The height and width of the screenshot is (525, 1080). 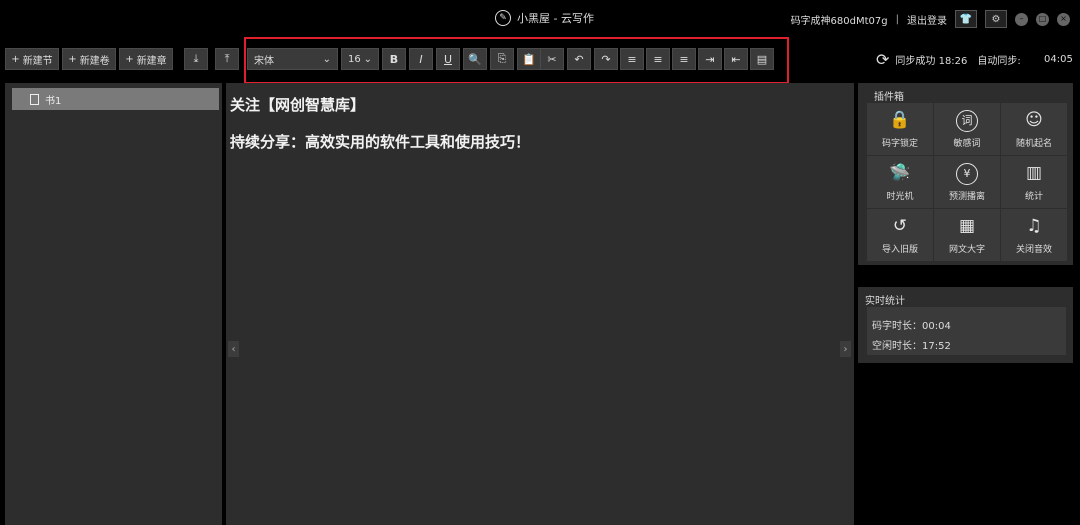 What do you see at coordinates (1034, 226) in the screenshot?
I see `music-icon: ♫` at bounding box center [1034, 226].